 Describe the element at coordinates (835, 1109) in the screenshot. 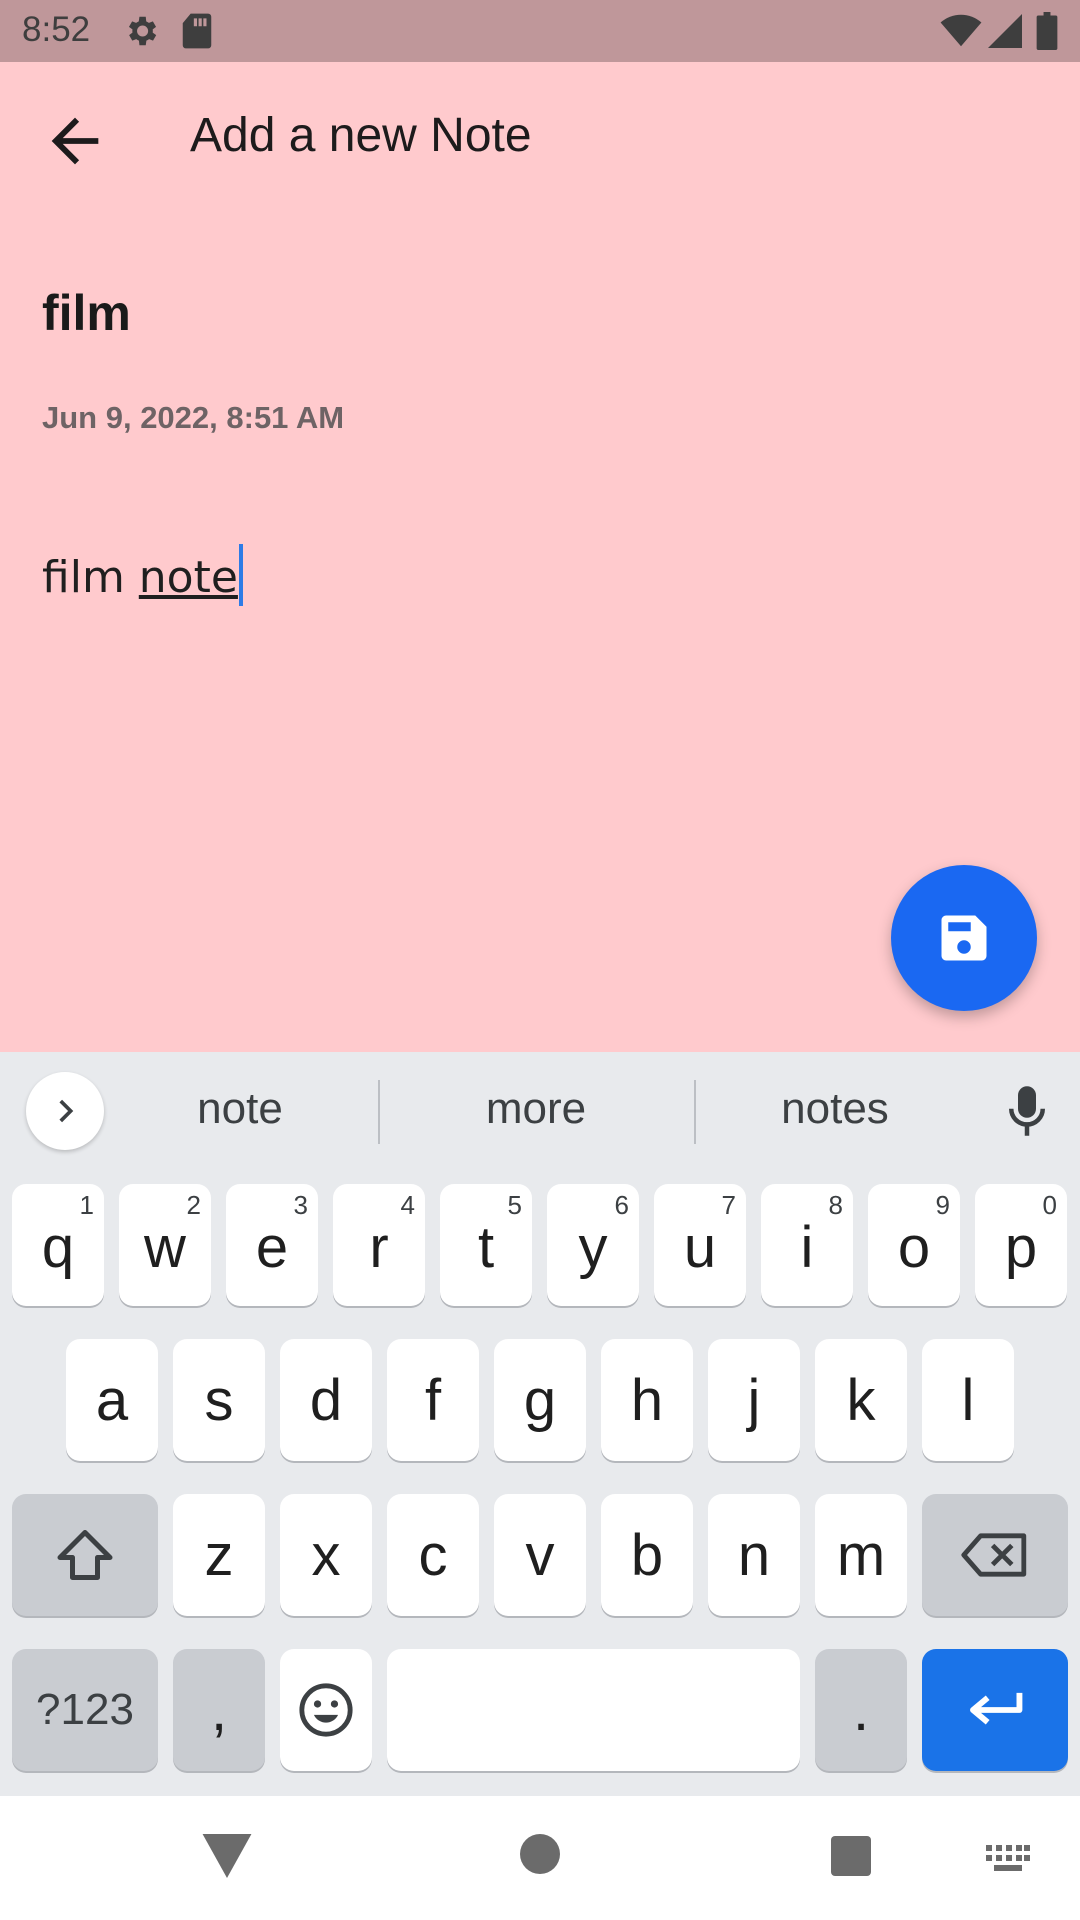

I see `suggestion-3: notes` at that location.